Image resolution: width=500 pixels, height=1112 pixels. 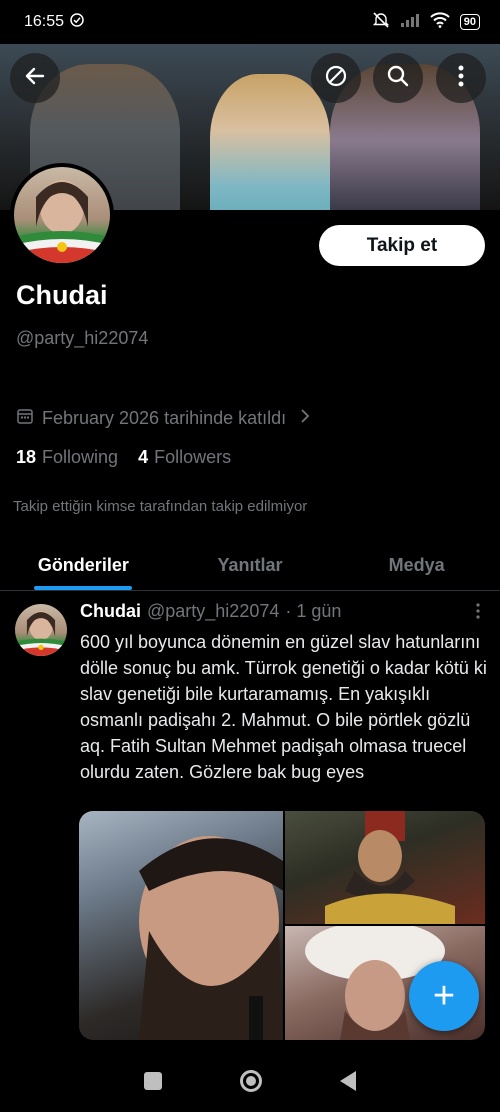 I want to click on followers-count: 4, so click(x=143, y=457).